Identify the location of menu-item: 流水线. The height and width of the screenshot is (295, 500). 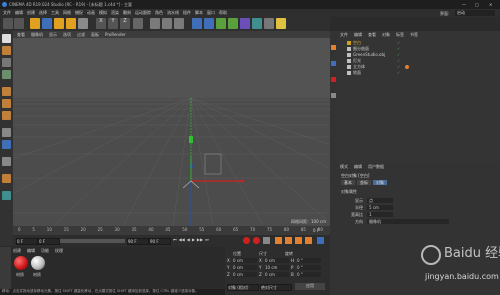
(173, 13).